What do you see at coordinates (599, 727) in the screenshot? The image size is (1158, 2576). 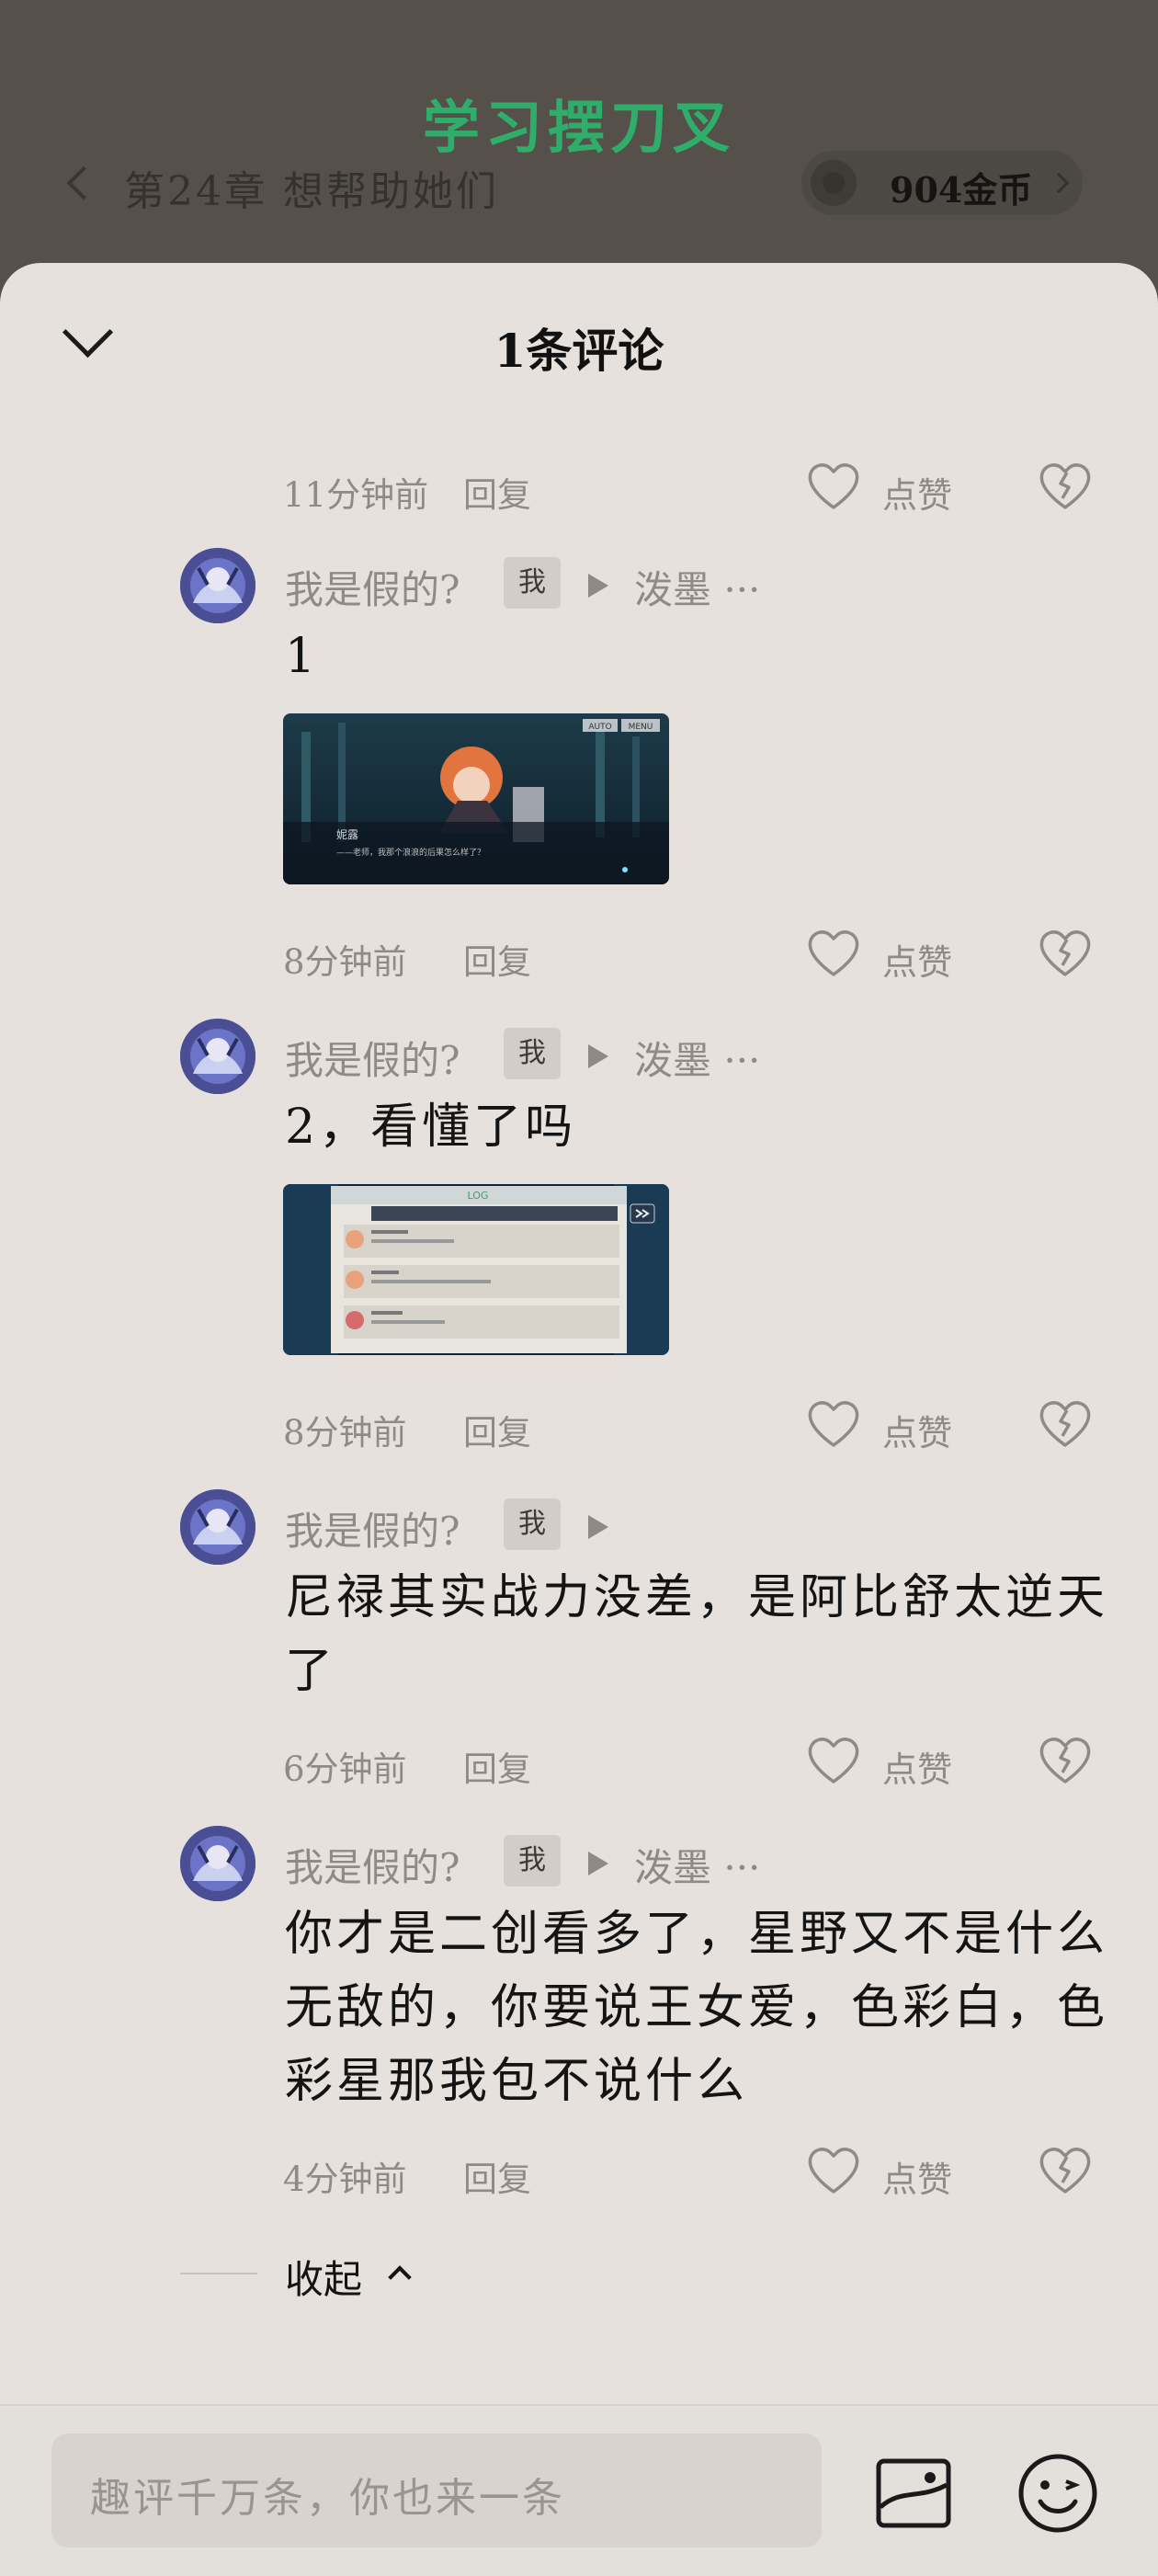 I see `image-auto-label: AUTO` at bounding box center [599, 727].